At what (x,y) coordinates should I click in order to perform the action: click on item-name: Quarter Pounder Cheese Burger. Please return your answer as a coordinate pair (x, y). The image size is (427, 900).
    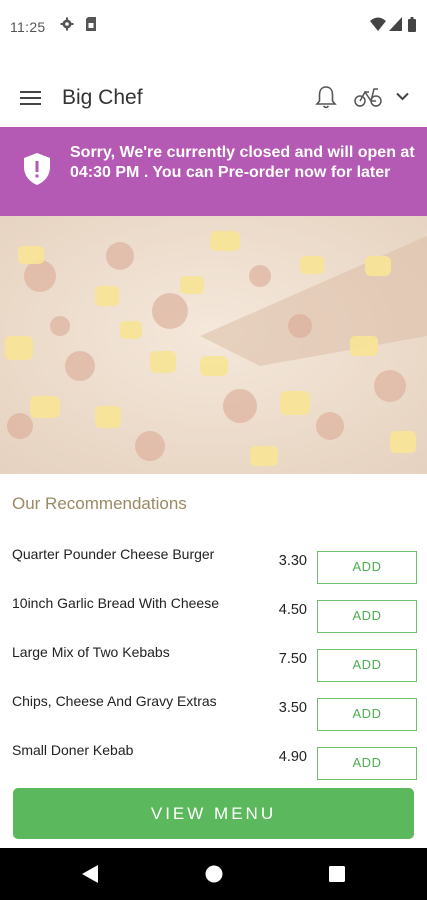
    Looking at the image, I should click on (113, 554).